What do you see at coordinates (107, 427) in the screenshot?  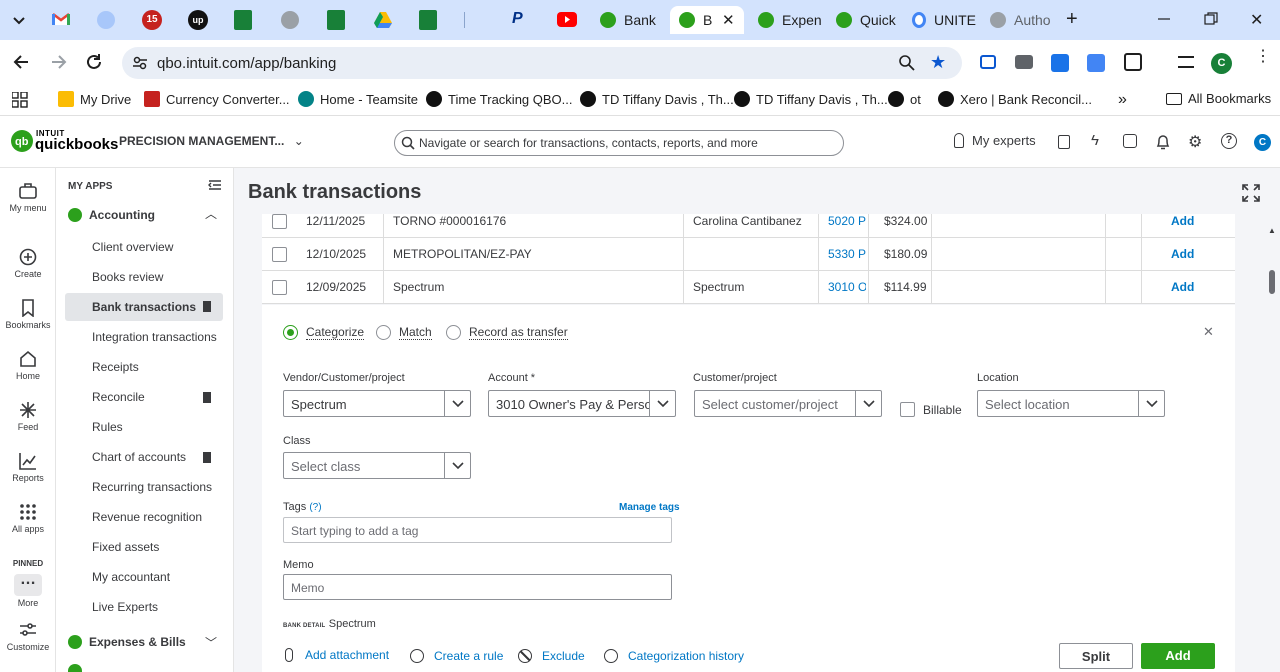 I see `sidebar-item-rules: Rules` at bounding box center [107, 427].